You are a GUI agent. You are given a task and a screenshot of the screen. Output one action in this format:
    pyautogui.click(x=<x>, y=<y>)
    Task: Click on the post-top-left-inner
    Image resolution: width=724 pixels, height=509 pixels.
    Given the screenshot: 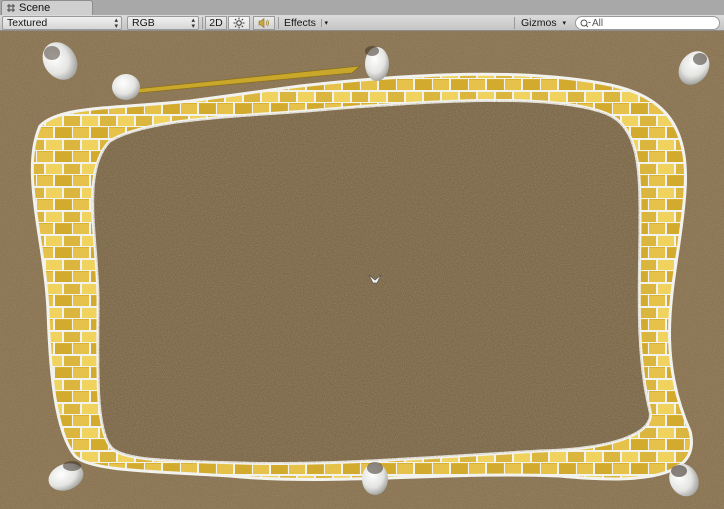 What is the action you would take?
    pyautogui.click(x=126, y=87)
    